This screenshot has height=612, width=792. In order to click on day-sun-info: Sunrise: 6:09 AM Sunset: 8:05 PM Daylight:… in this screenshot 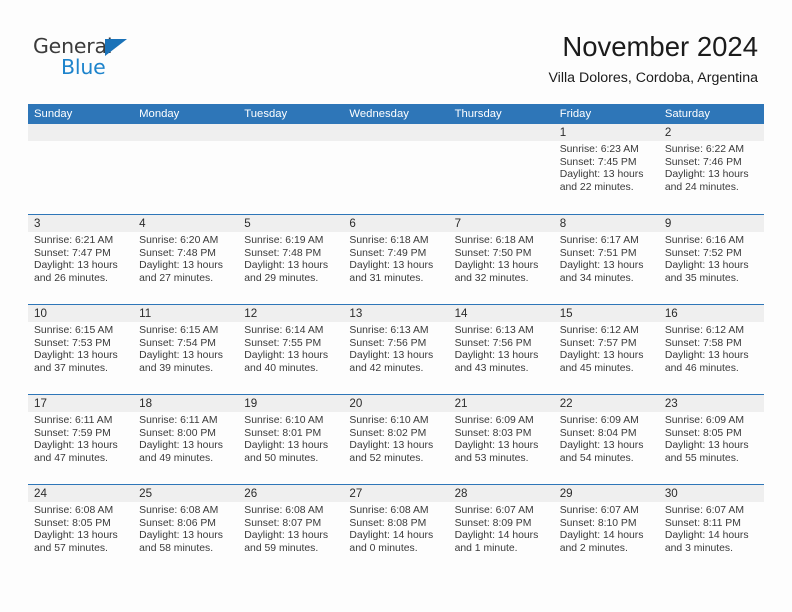, I will do `click(711, 438)`.